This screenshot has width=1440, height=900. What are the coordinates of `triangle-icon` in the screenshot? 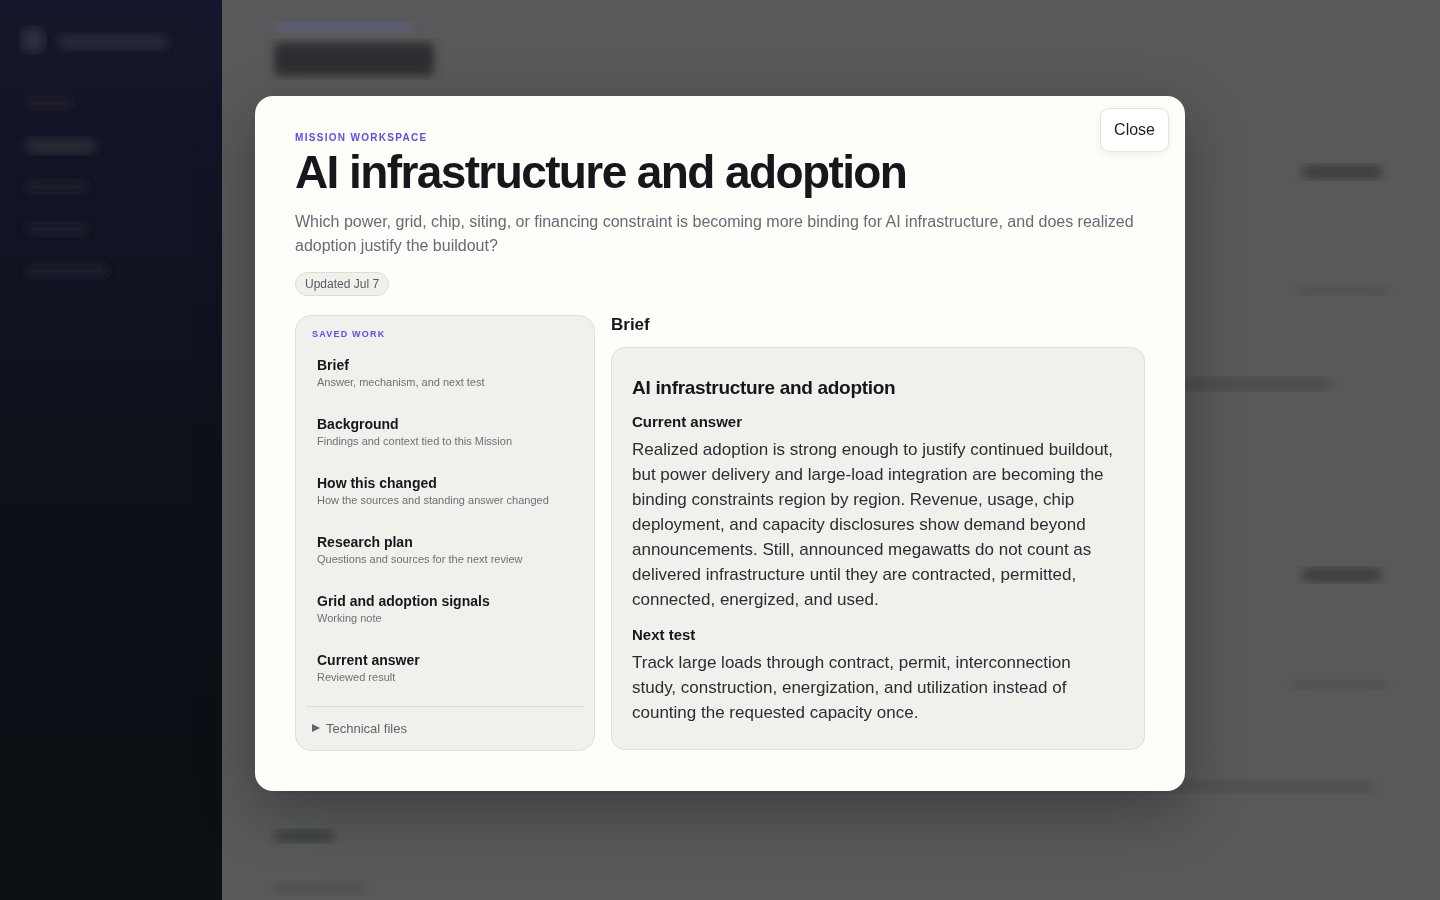 It's located at (316, 728).